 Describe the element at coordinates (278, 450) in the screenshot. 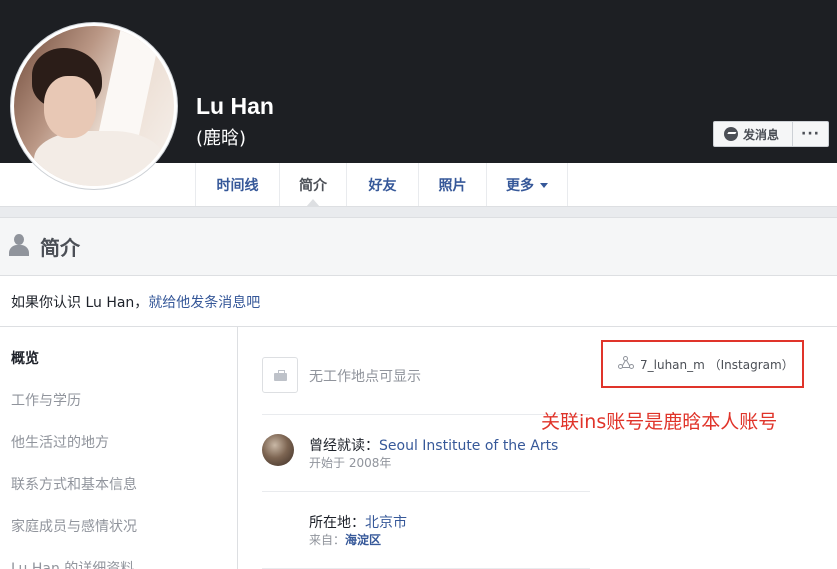

I see `school-logo-icon` at that location.